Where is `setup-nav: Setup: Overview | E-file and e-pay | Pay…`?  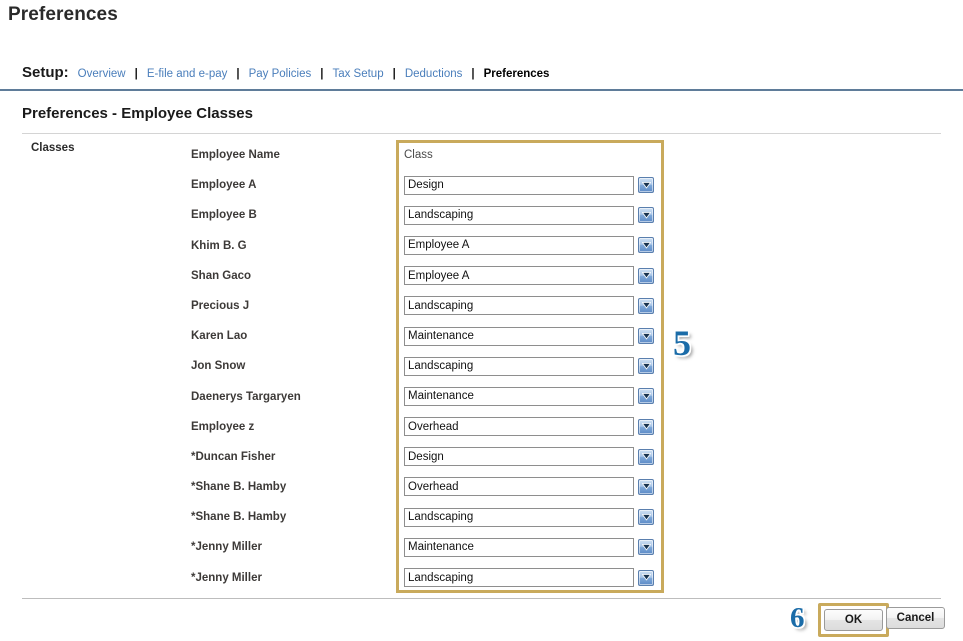
setup-nav: Setup: Overview | E-file and e-pay | Pay… is located at coordinates (285, 72).